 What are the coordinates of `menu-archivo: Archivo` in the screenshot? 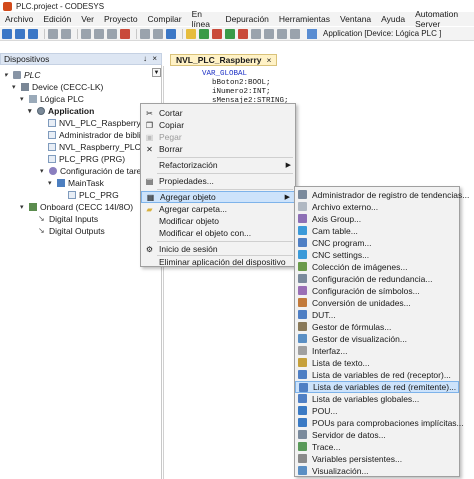 It's located at (19, 19).